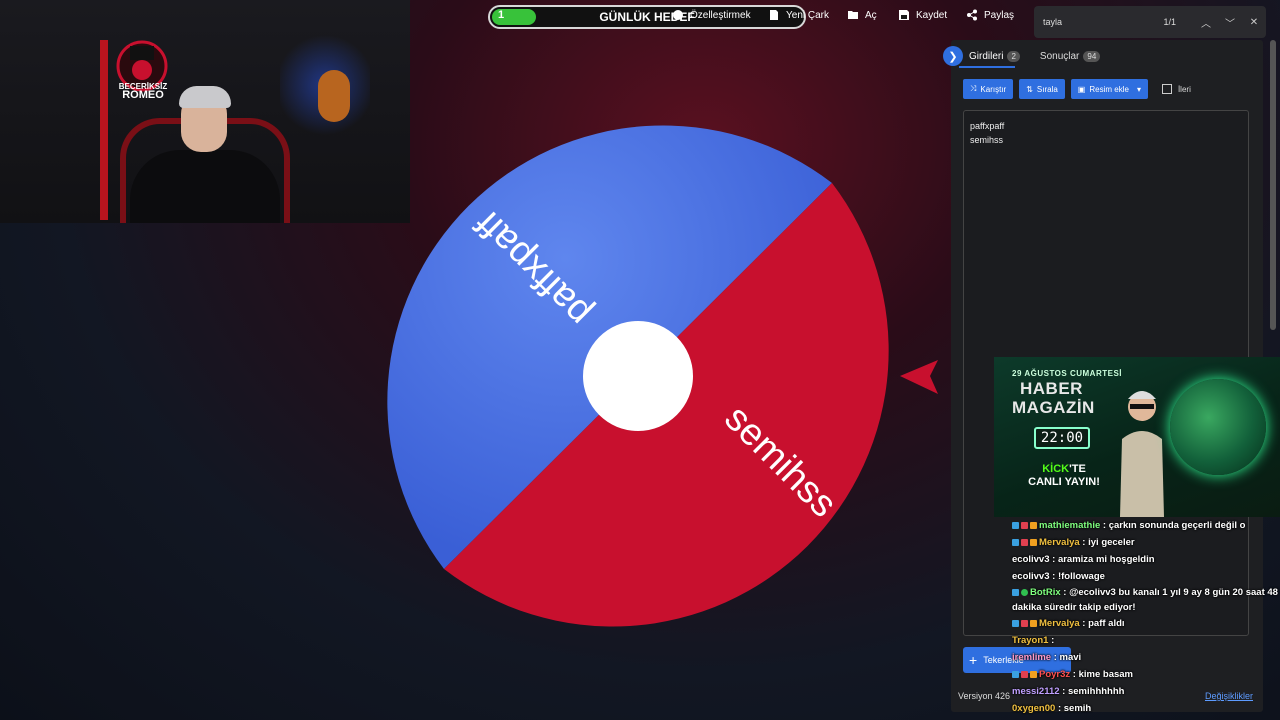 The width and height of the screenshot is (1280, 720). What do you see at coordinates (1047, 89) in the screenshot?
I see `sort-label: Sırala` at bounding box center [1047, 89].